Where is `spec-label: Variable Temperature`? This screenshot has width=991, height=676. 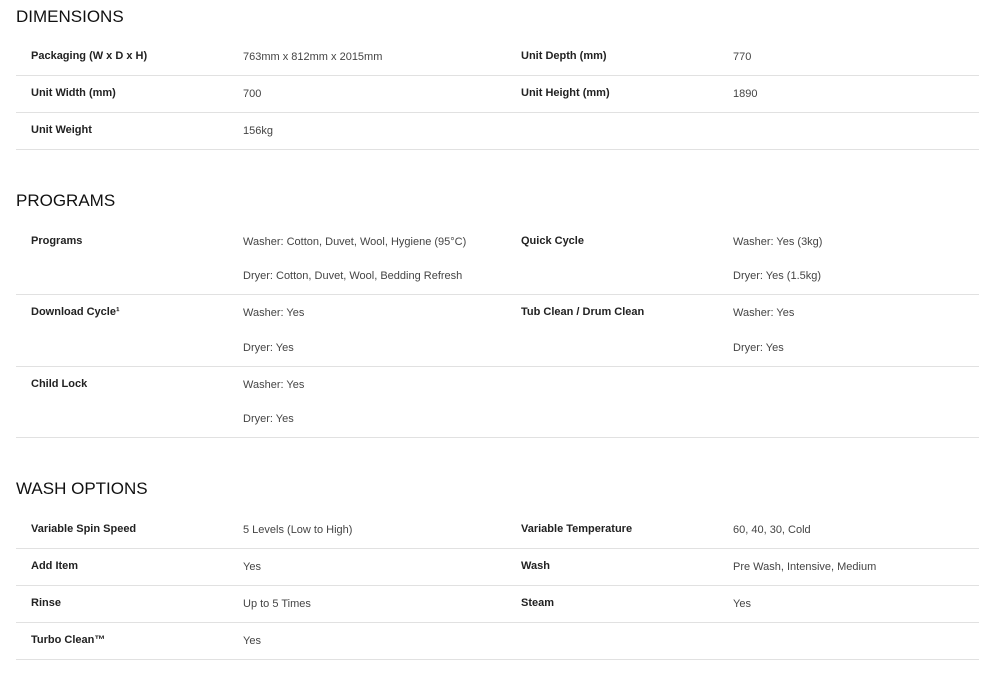 spec-label: Variable Temperature is located at coordinates (577, 529).